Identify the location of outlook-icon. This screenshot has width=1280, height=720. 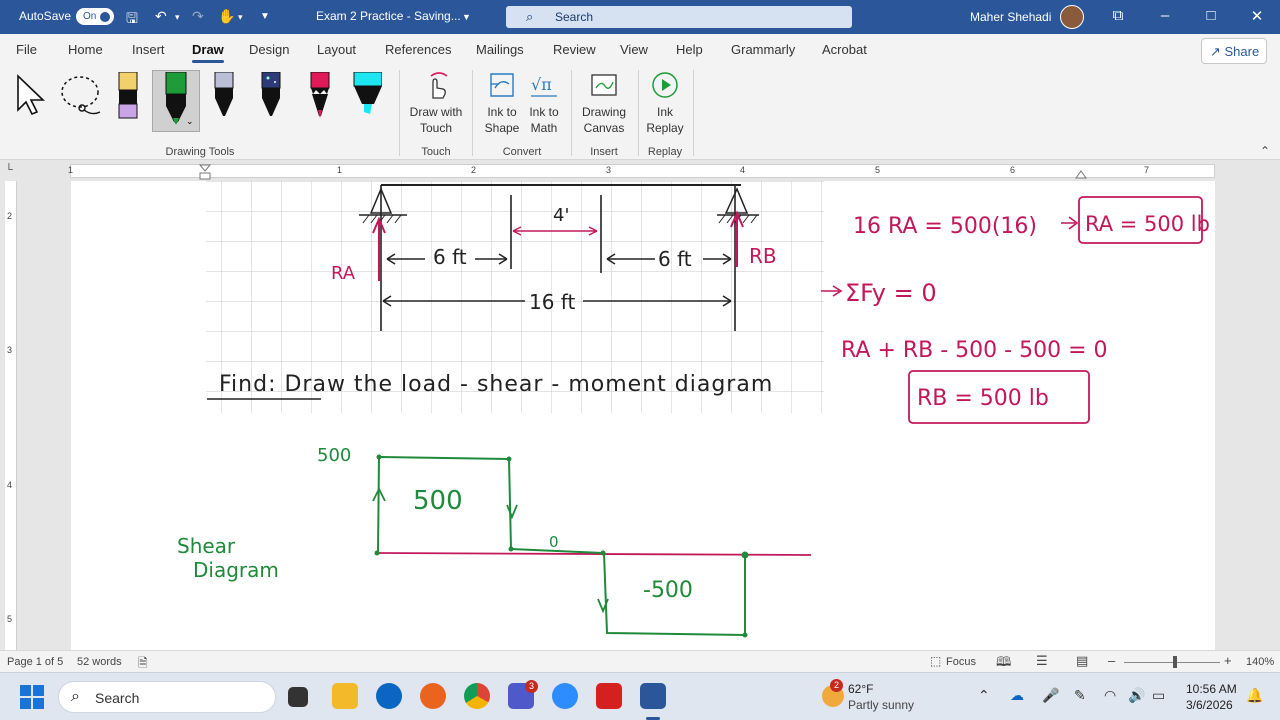
(389, 696).